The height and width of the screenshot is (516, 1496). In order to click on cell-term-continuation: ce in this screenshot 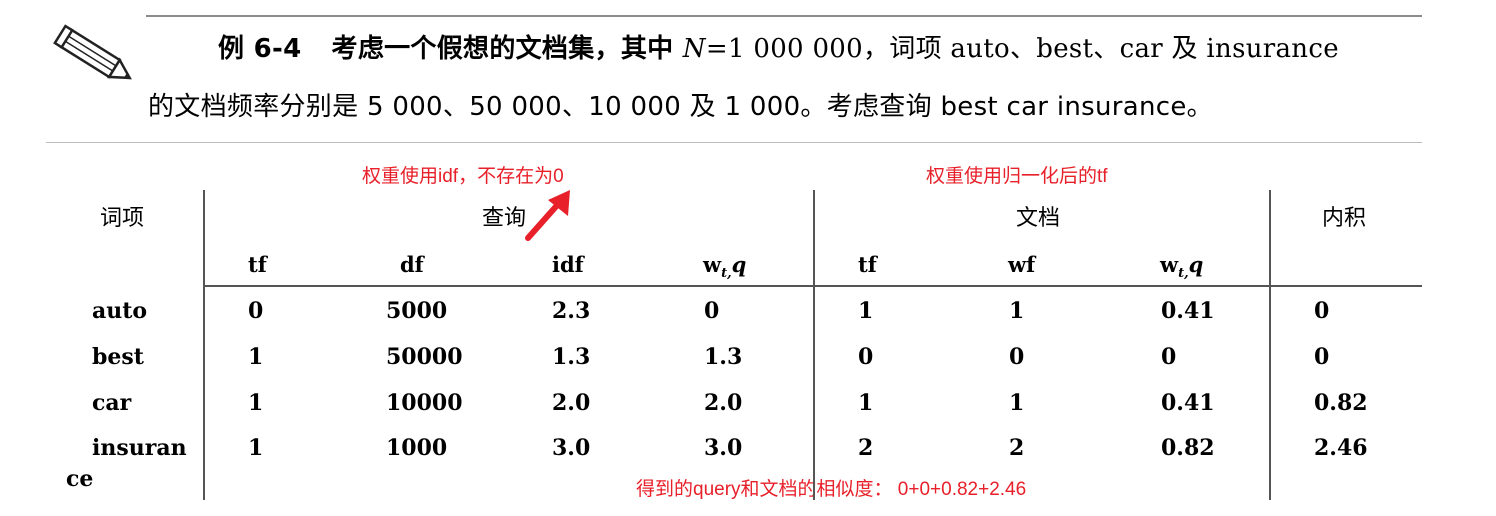, I will do `click(80, 479)`.